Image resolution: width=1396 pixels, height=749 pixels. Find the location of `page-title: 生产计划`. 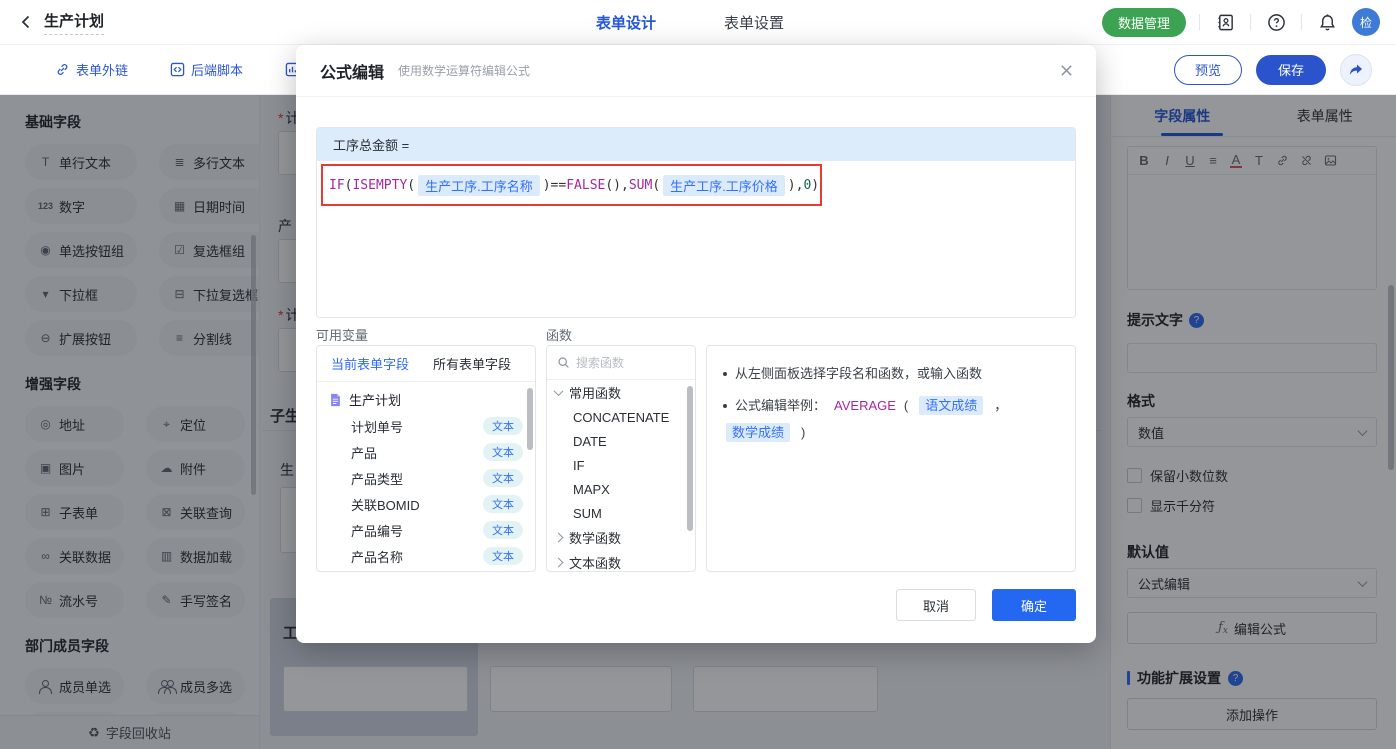

page-title: 生产计划 is located at coordinates (74, 22).